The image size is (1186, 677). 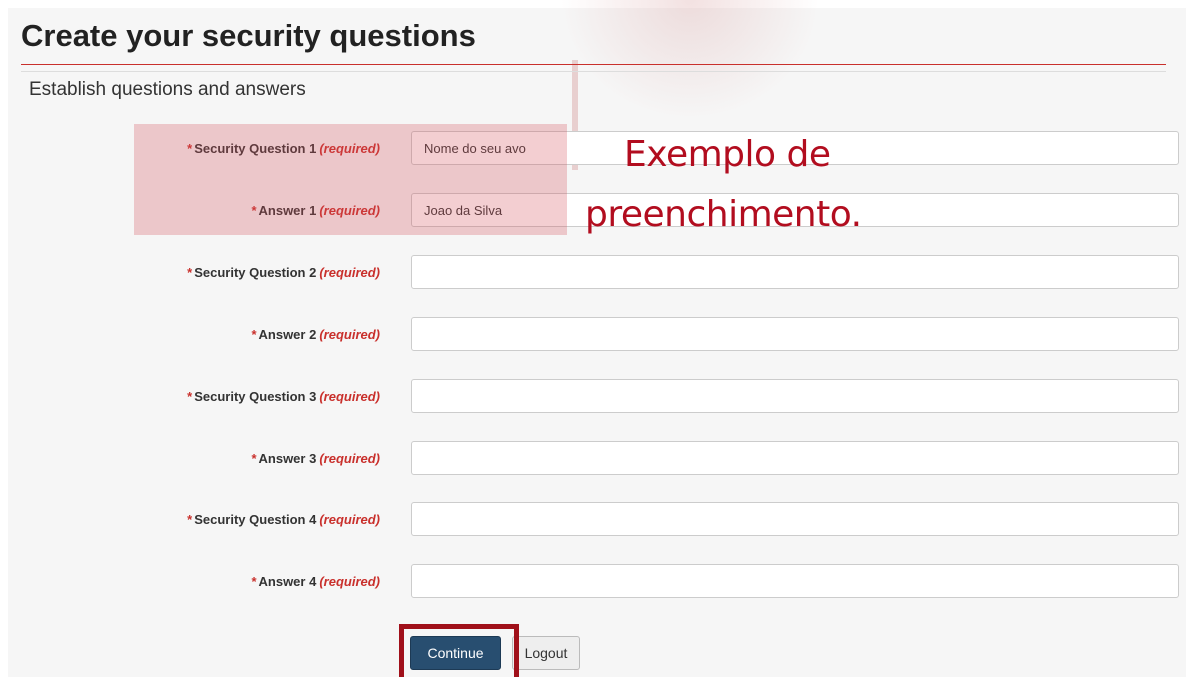 I want to click on answer-4-label: * Answer 4 (required), so click(x=315, y=582).